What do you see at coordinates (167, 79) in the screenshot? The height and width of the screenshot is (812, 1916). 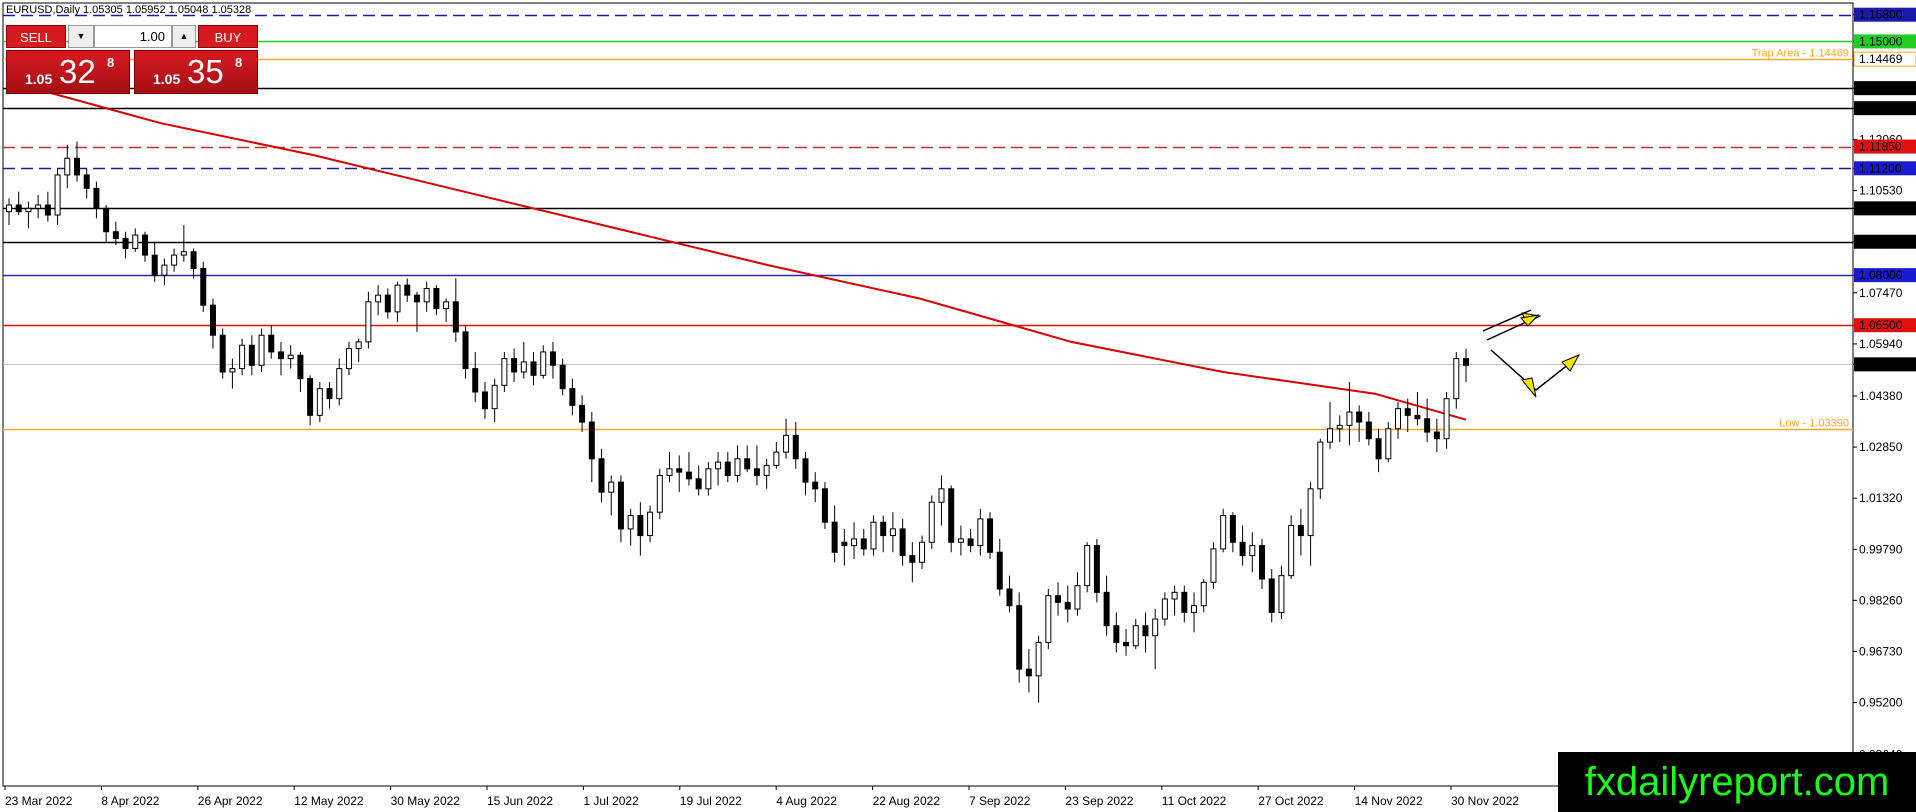 I see `buy-price-small: 1.05` at bounding box center [167, 79].